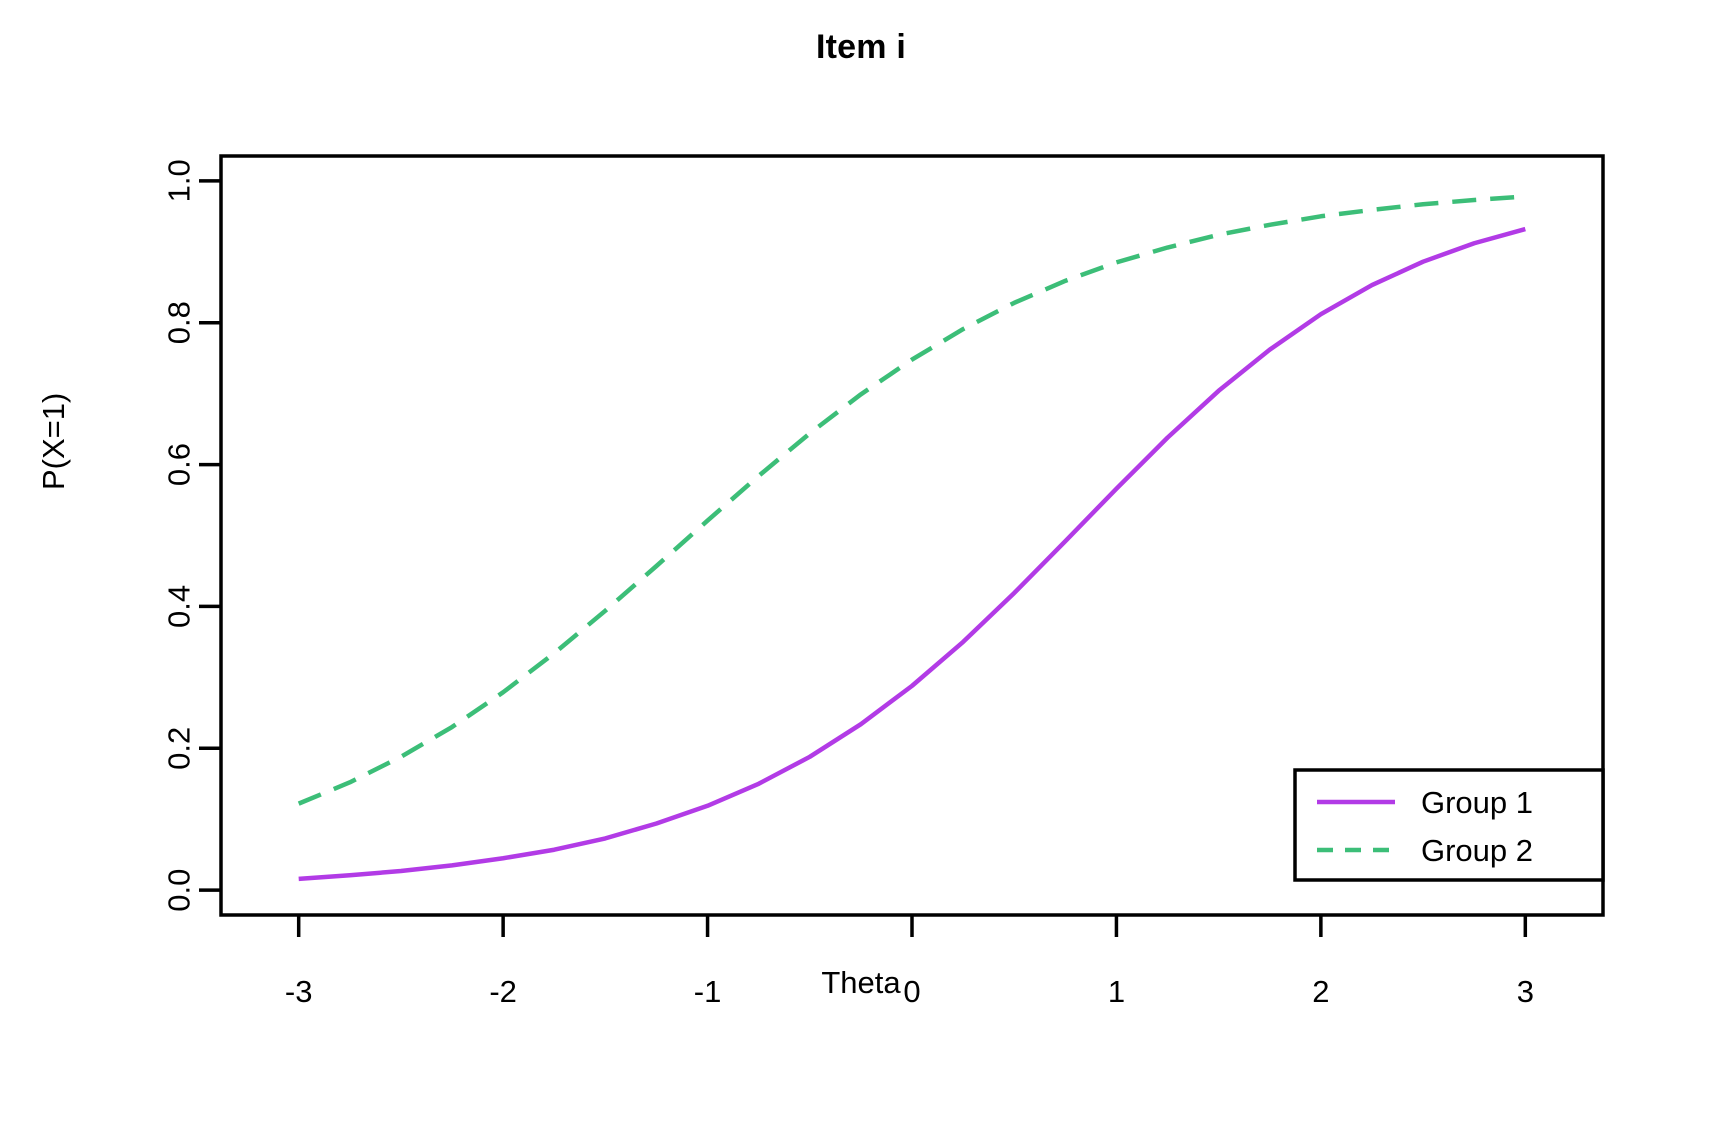  I want to click on x-tick-label: 1, so click(1116, 991).